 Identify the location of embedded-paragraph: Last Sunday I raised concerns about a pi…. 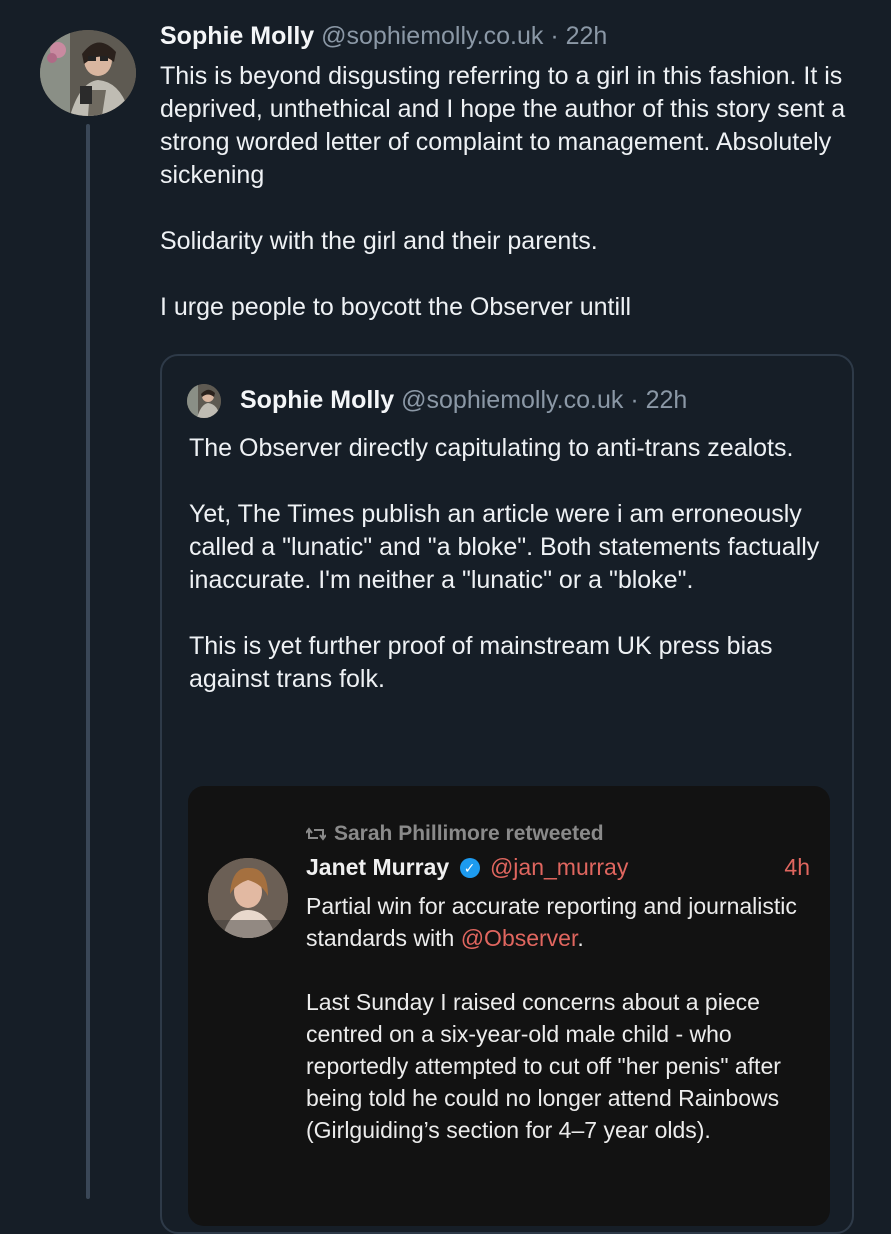
(543, 1066).